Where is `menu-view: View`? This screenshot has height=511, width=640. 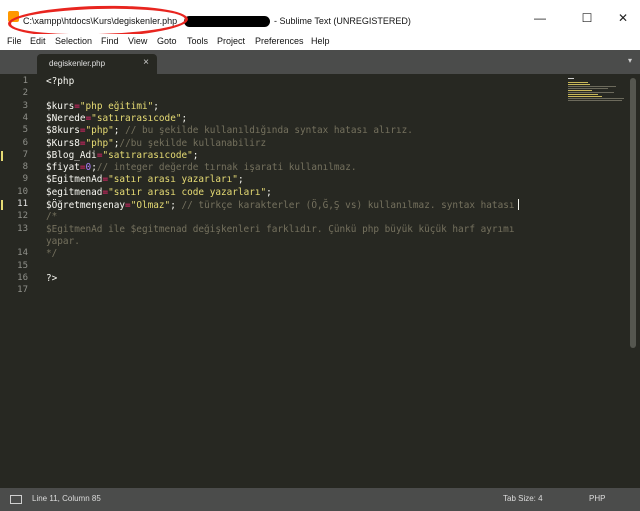
menu-view: View is located at coordinates (137, 41).